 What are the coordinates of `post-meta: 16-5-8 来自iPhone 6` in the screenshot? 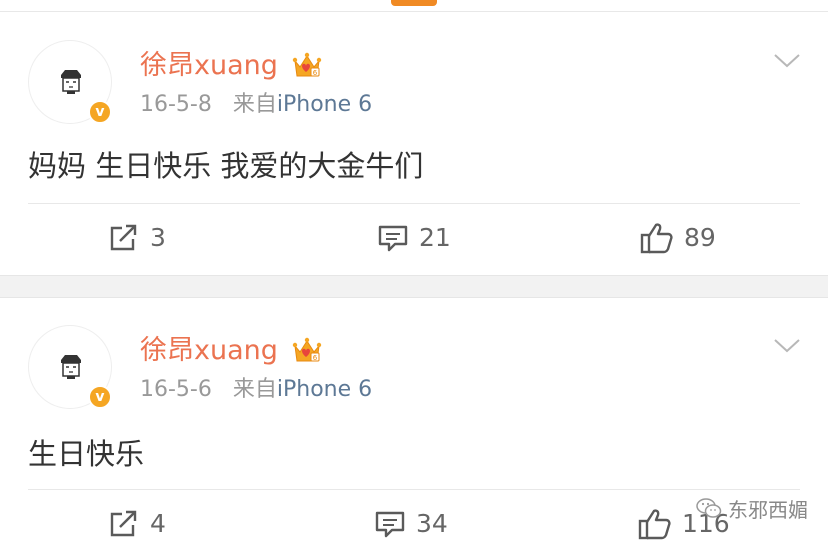 It's located at (256, 105).